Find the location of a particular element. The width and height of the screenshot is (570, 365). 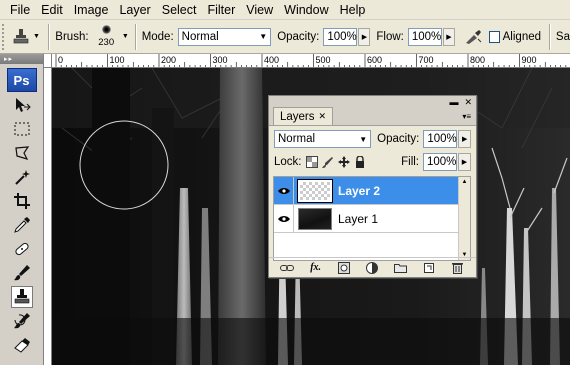

move-icon is located at coordinates (23, 105).